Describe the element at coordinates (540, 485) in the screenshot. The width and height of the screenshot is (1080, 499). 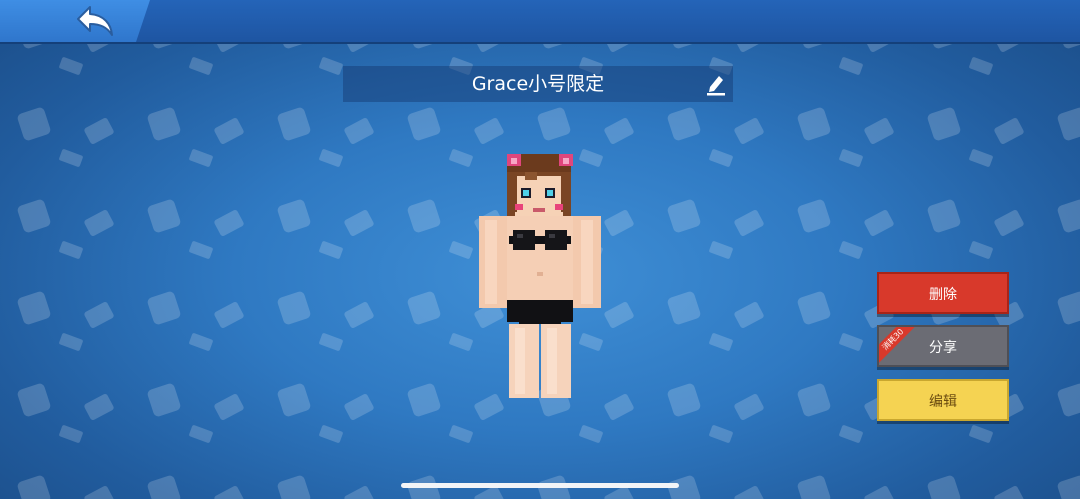
I see `home-indicator` at that location.